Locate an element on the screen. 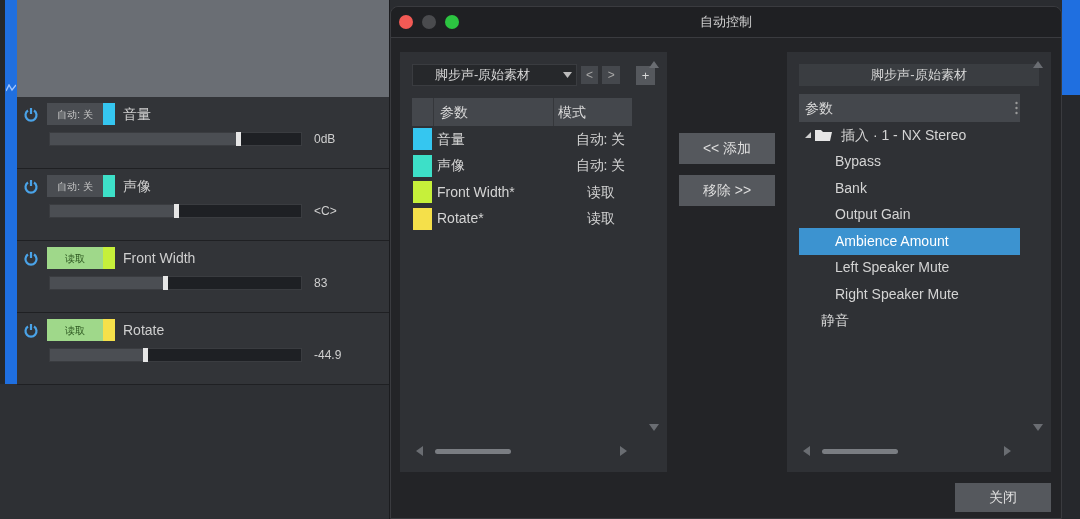  parameter-value: <C> is located at coordinates (325, 211).